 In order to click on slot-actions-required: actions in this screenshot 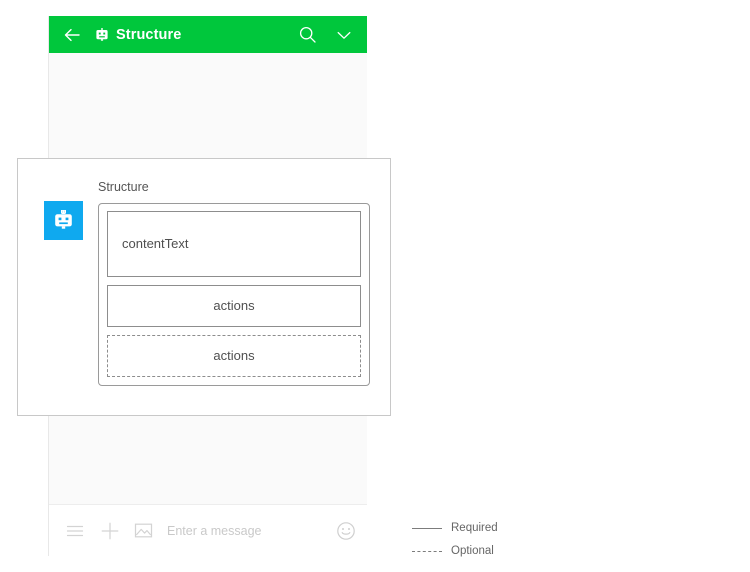, I will do `click(234, 305)`.